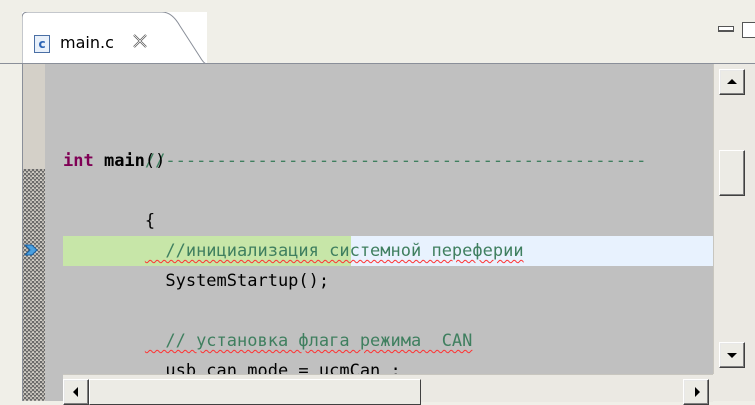 The height and width of the screenshot is (405, 755). I want to click on horizontal-scrollbar, so click(388, 389).